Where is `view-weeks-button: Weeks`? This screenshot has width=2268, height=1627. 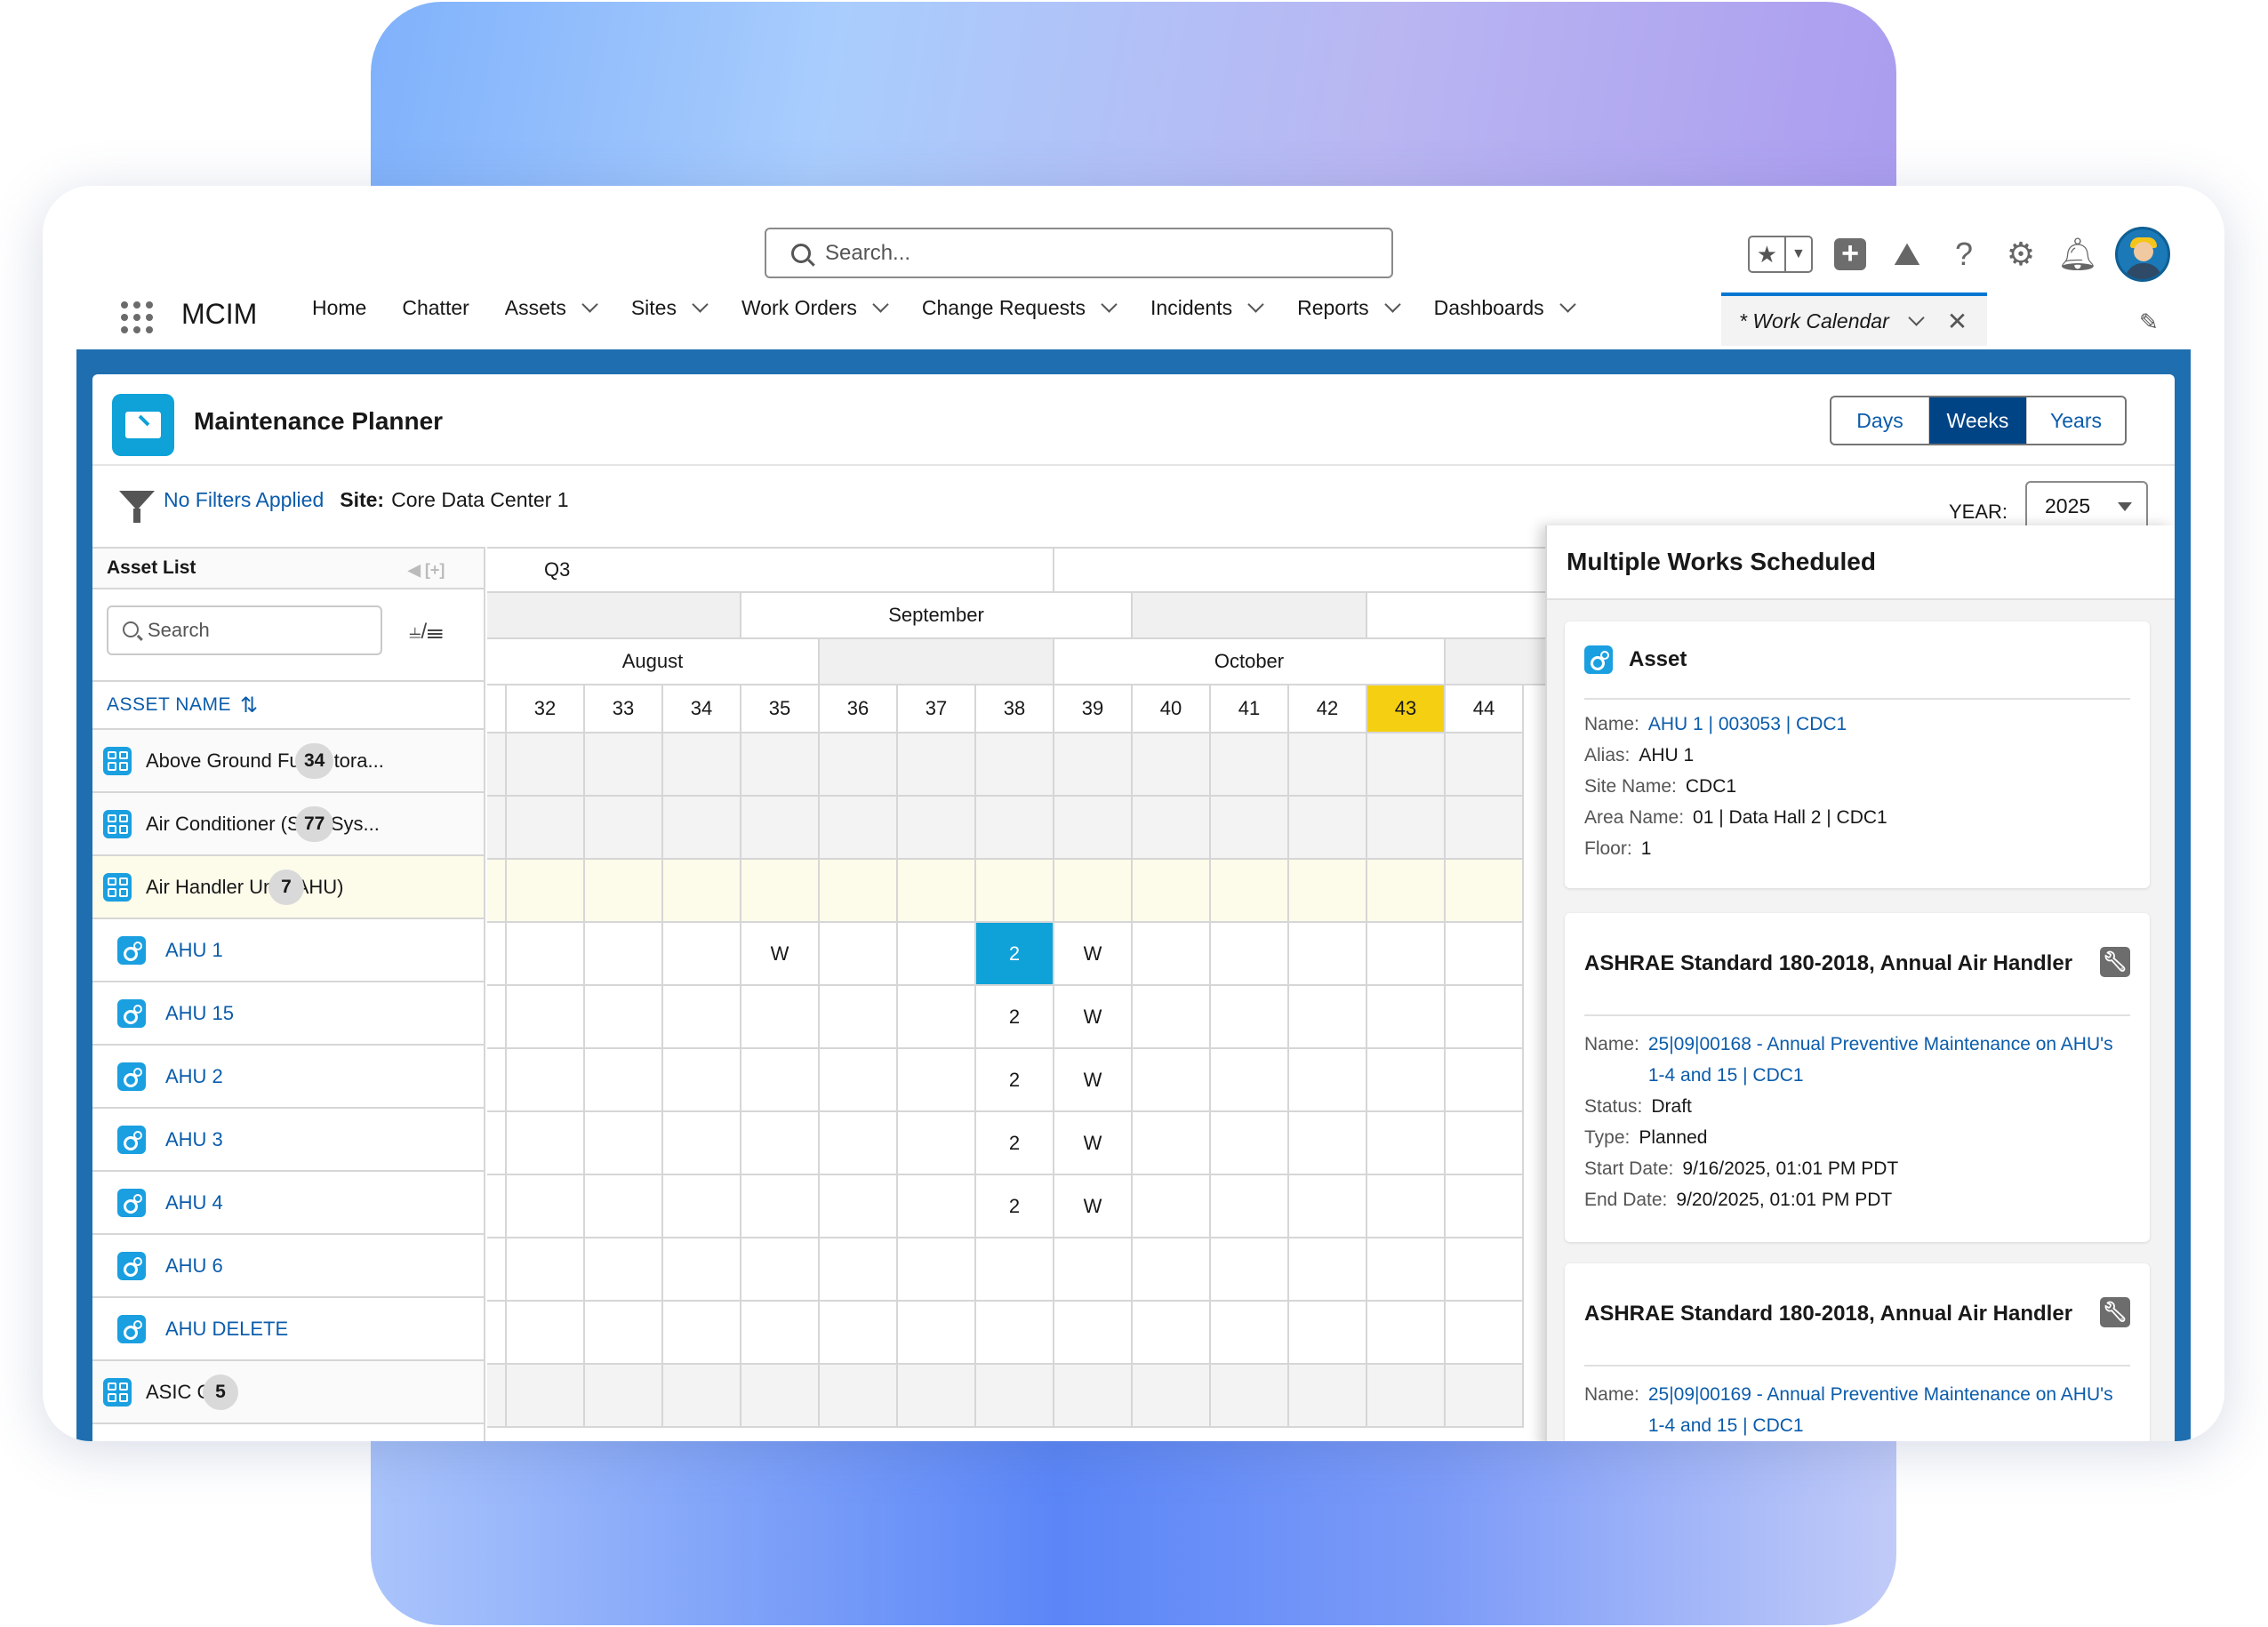 view-weeks-button: Weeks is located at coordinates (1978, 420).